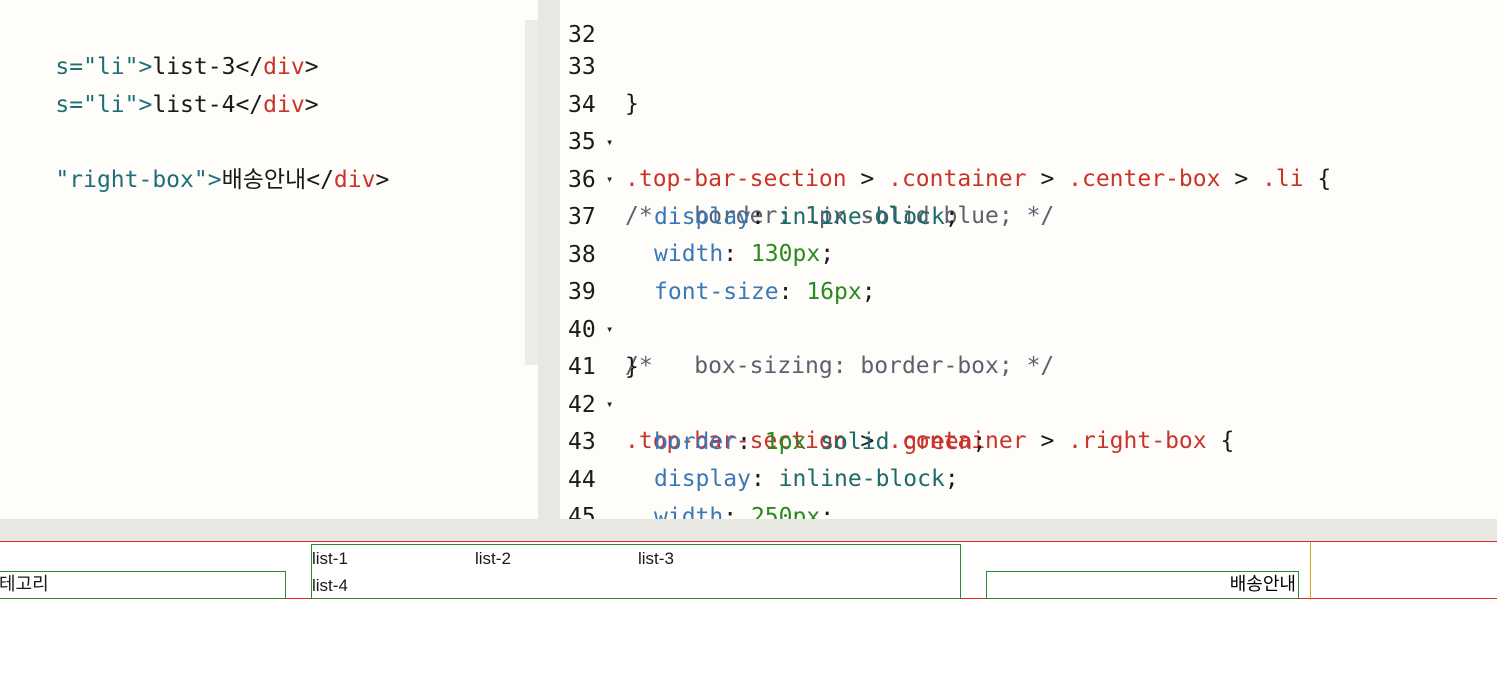 Image resolution: width=1497 pixels, height=679 pixels. Describe the element at coordinates (957, 179) in the screenshot. I see `code-token: .container` at that location.